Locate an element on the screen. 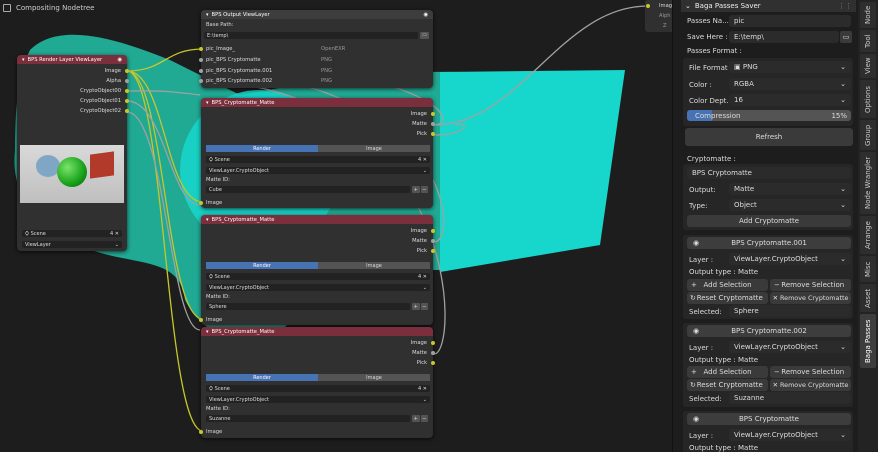 The width and height of the screenshot is (878, 452). save-here-field: E:\temp\ is located at coordinates (784, 37).